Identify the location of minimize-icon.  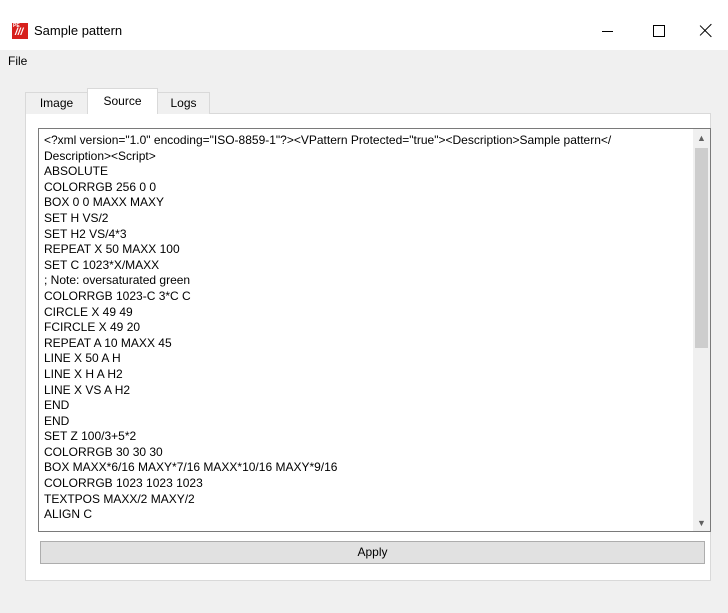
(607, 31).